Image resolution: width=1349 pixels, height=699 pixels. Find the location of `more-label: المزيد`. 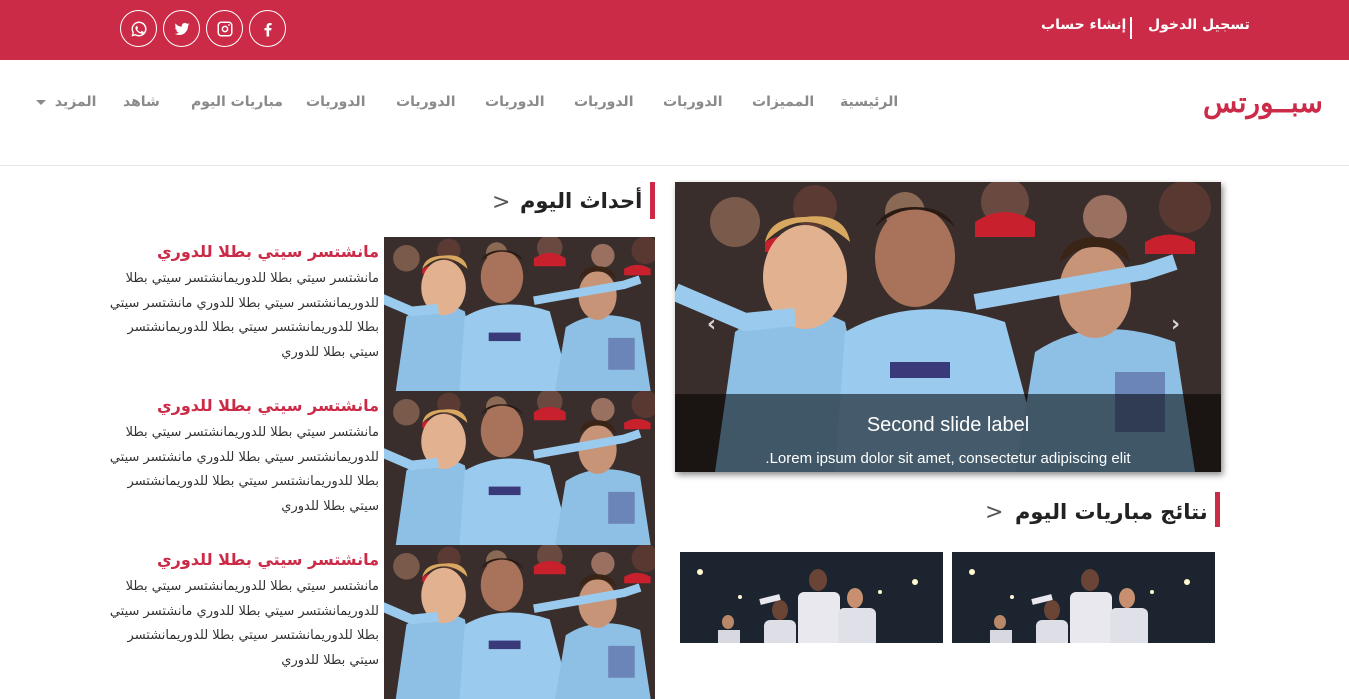

more-label: المزيد is located at coordinates (75, 102).